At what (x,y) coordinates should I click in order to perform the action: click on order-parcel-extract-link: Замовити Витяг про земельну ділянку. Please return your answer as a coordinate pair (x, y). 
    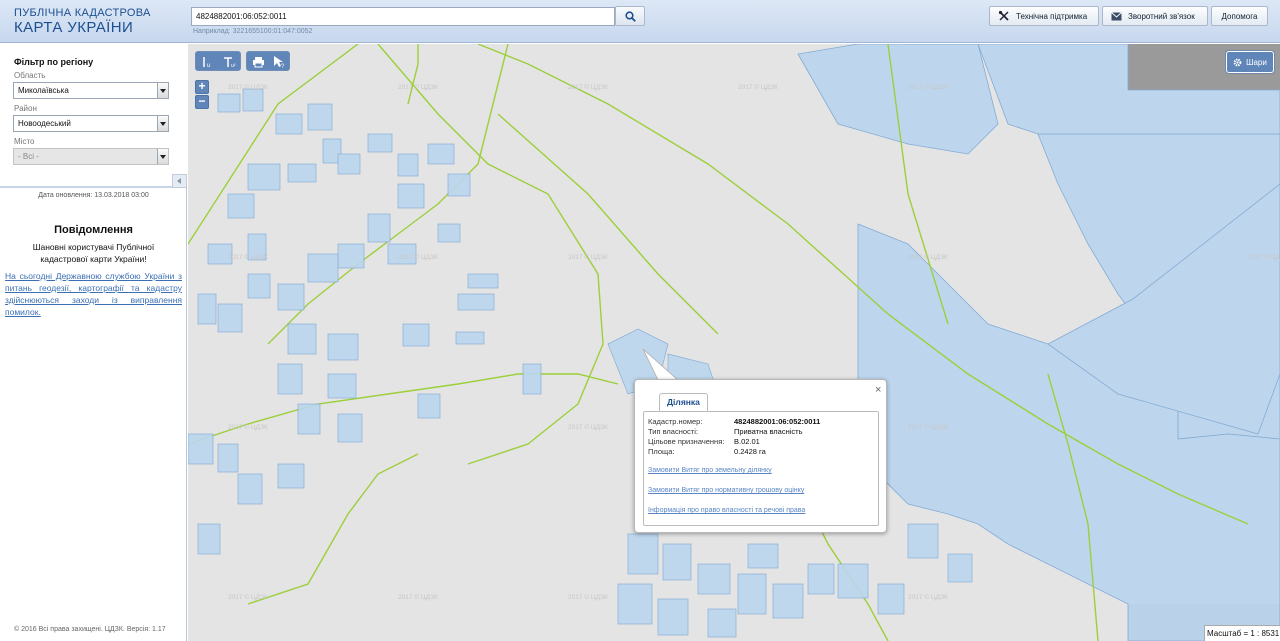
    Looking at the image, I should click on (710, 470).